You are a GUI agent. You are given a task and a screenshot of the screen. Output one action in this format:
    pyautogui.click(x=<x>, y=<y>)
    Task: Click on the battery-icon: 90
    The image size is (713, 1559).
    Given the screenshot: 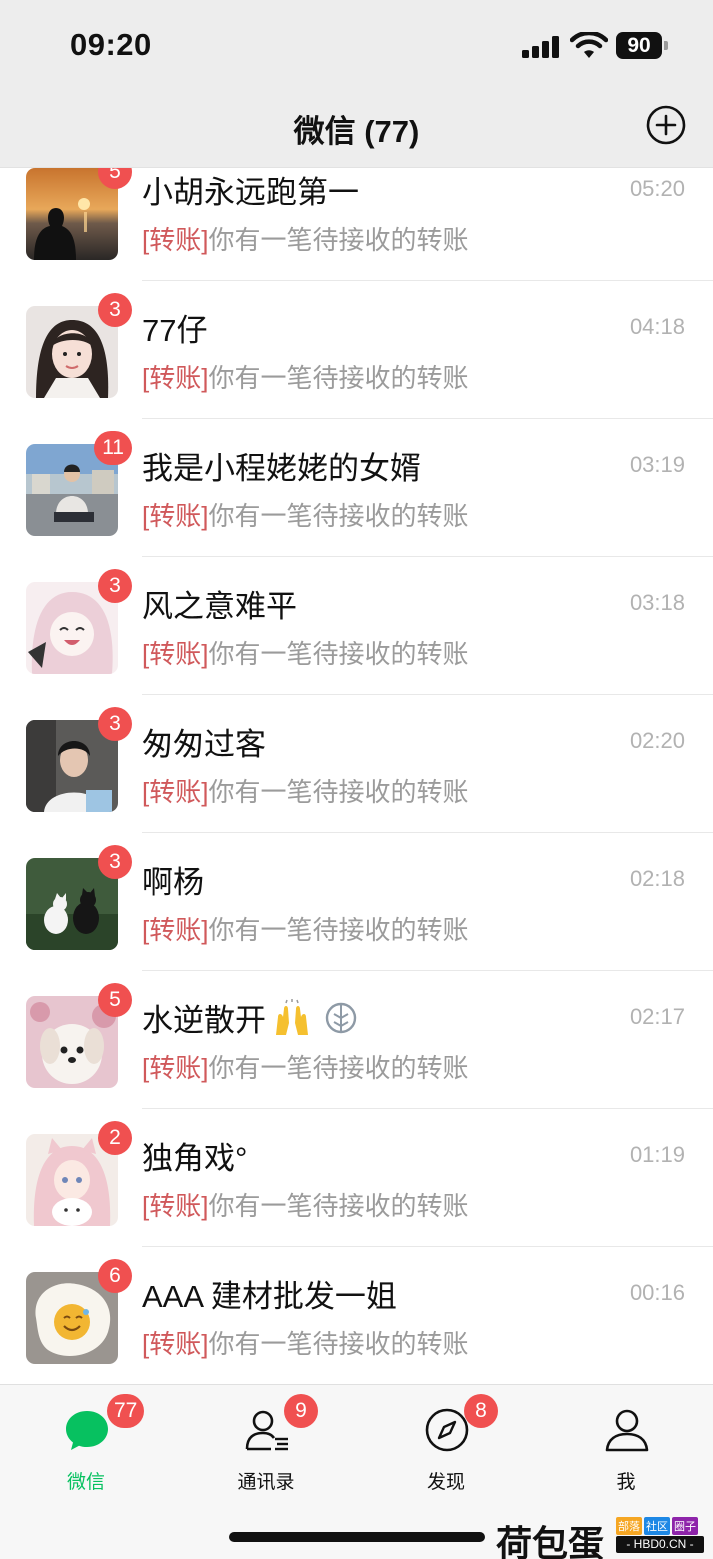 What is the action you would take?
    pyautogui.click(x=642, y=45)
    